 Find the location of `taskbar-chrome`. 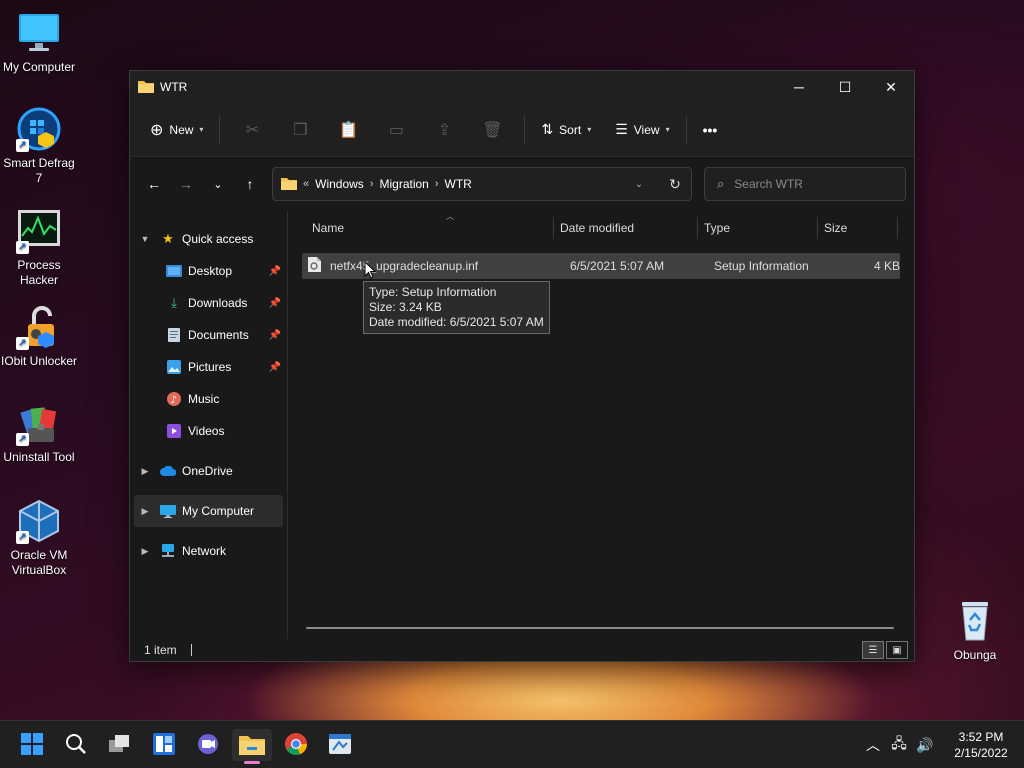

taskbar-chrome is located at coordinates (296, 745).